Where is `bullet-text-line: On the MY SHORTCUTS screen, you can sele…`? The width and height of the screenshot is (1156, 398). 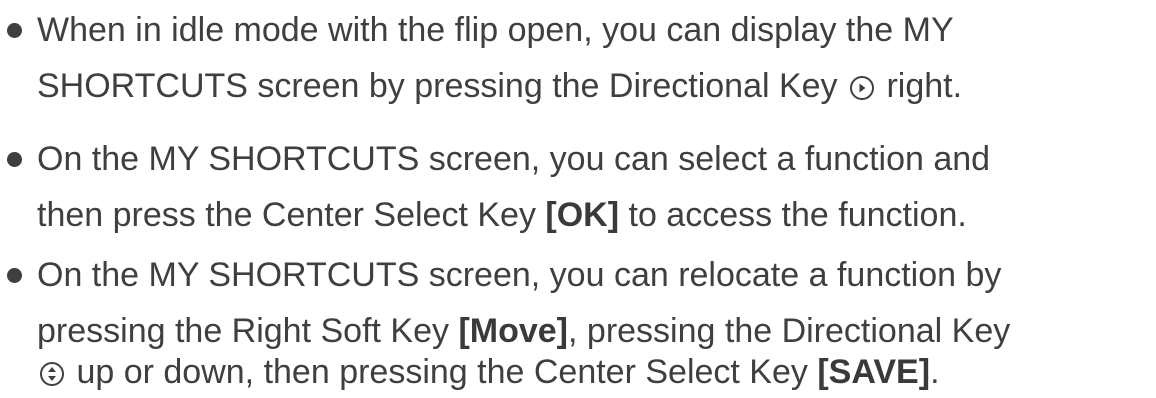
bullet-text-line: On the MY SHORTCUTS screen, you can sele… is located at coordinates (513, 159).